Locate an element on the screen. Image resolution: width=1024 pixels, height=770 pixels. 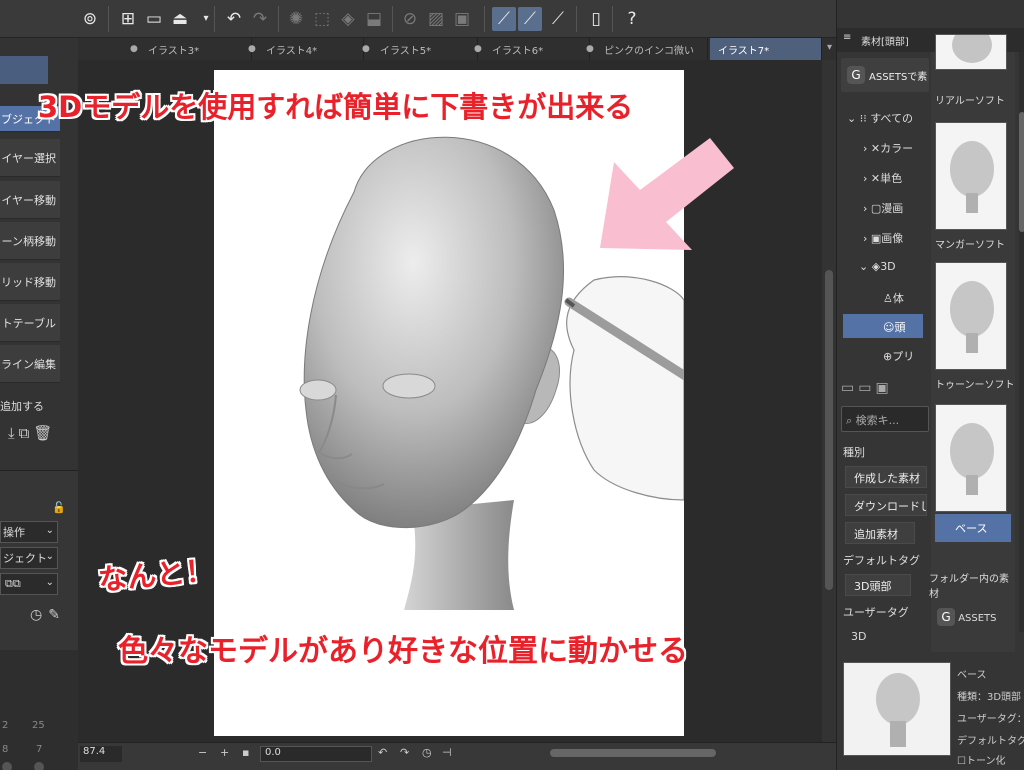
snap-grid-icon: ⟋ is located at coordinates (558, 19).